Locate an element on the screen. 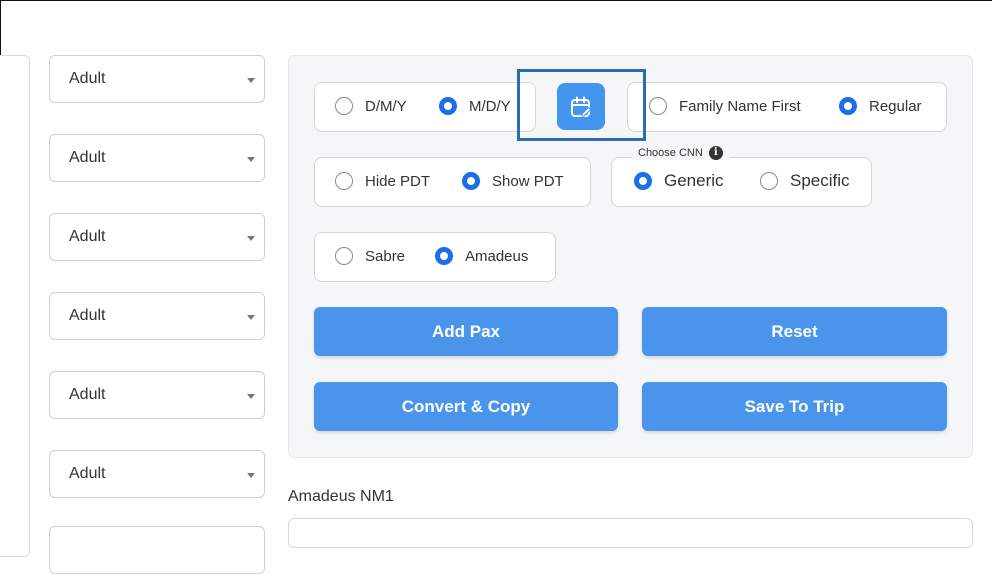  radio-label: Hide PDT is located at coordinates (398, 181).